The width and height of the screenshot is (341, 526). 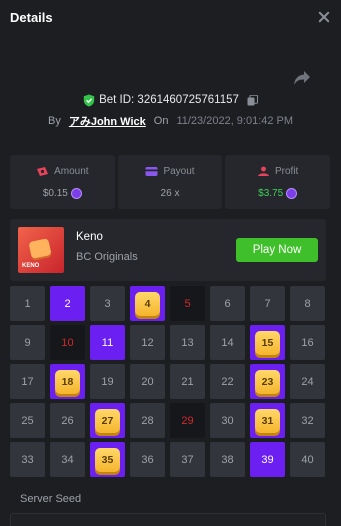 What do you see at coordinates (161, 121) in the screenshot?
I see `on-label: On` at bounding box center [161, 121].